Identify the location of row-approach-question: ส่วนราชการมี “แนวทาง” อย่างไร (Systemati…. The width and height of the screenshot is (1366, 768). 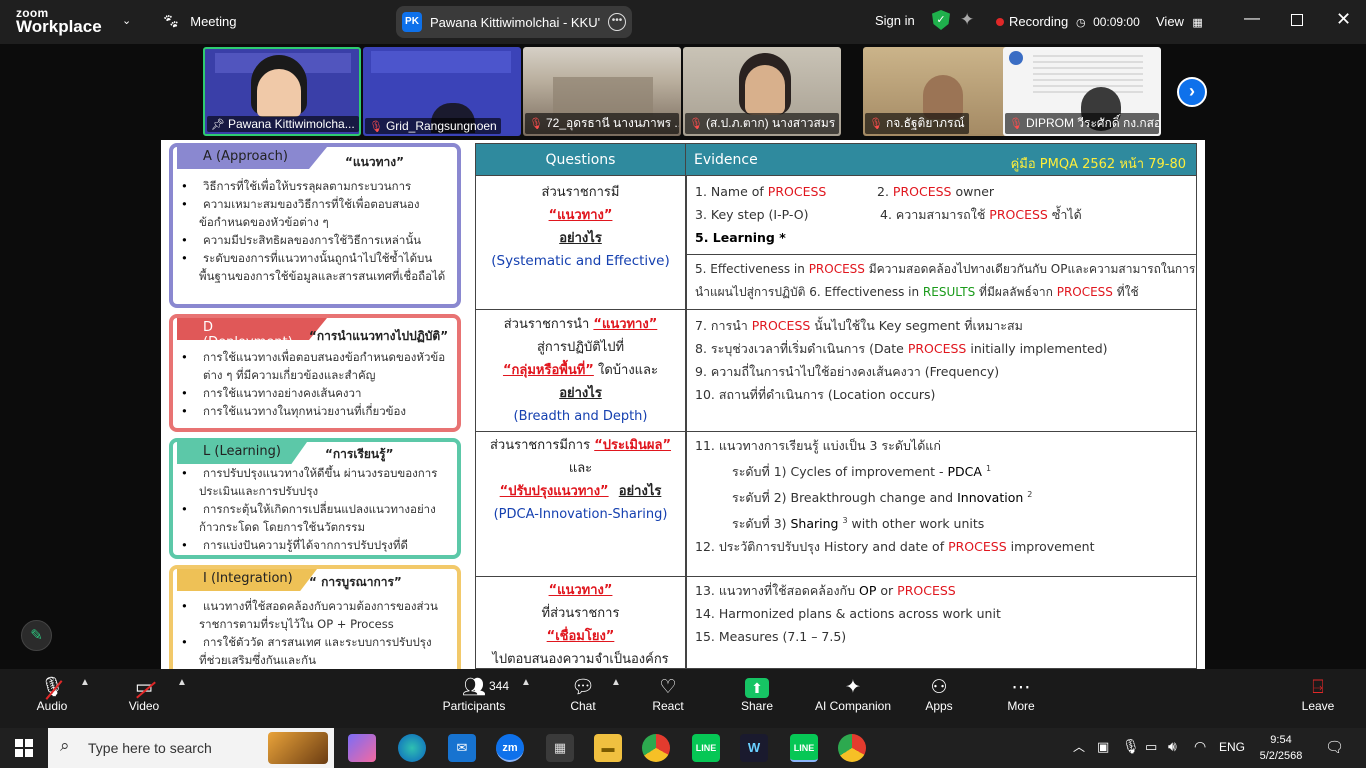
(580, 243).